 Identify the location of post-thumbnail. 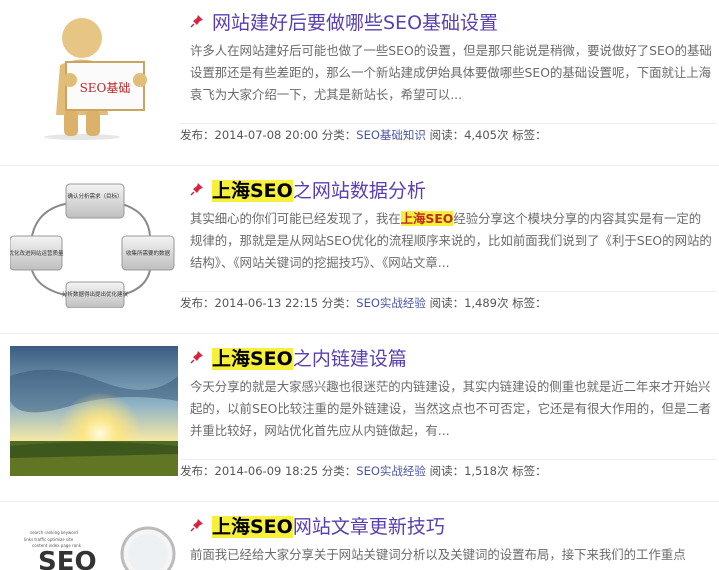
(94, 411).